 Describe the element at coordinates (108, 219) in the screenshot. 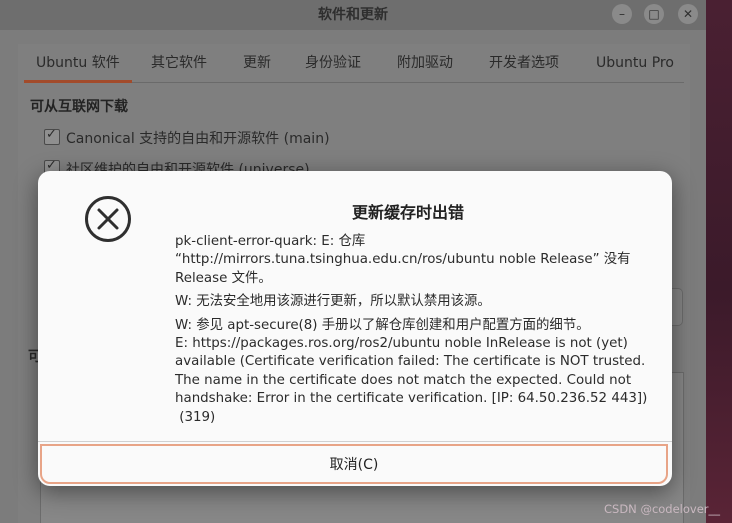

I see `error-circle-x-icon` at that location.